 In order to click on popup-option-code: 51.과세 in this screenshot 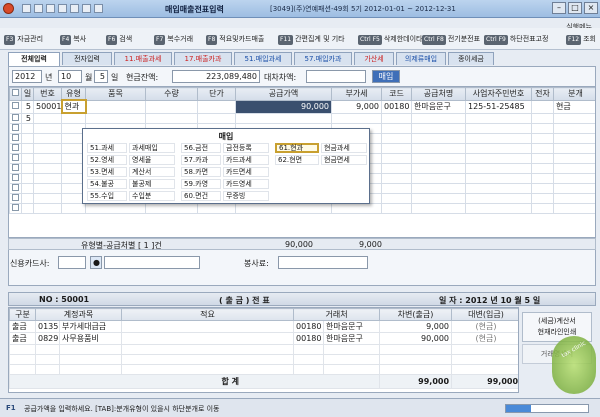, I will do `click(107, 148)`.